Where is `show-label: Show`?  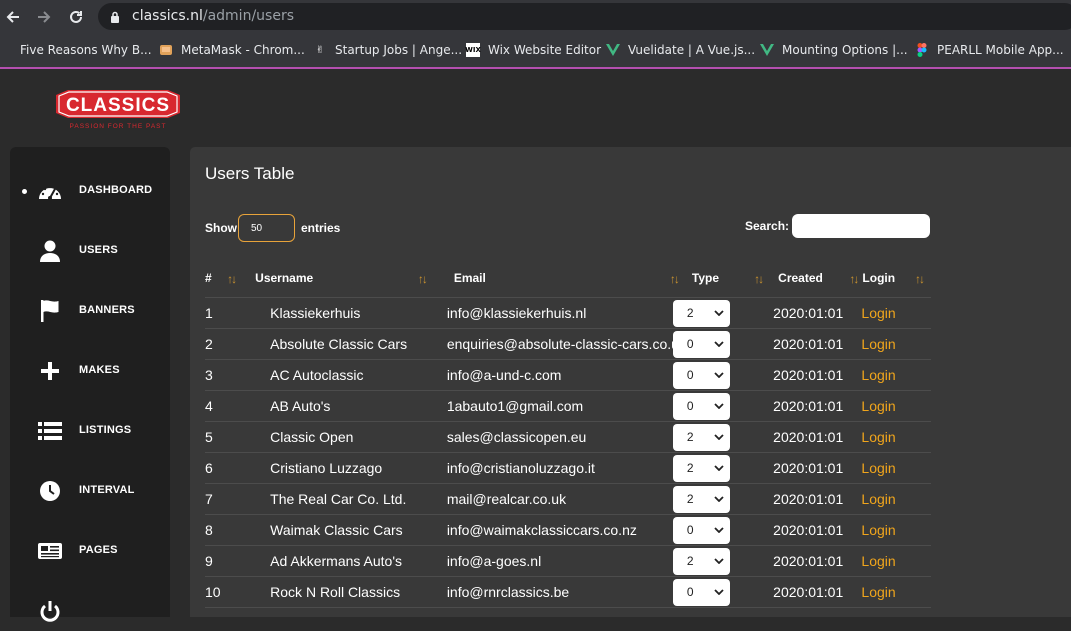
show-label: Show is located at coordinates (221, 228).